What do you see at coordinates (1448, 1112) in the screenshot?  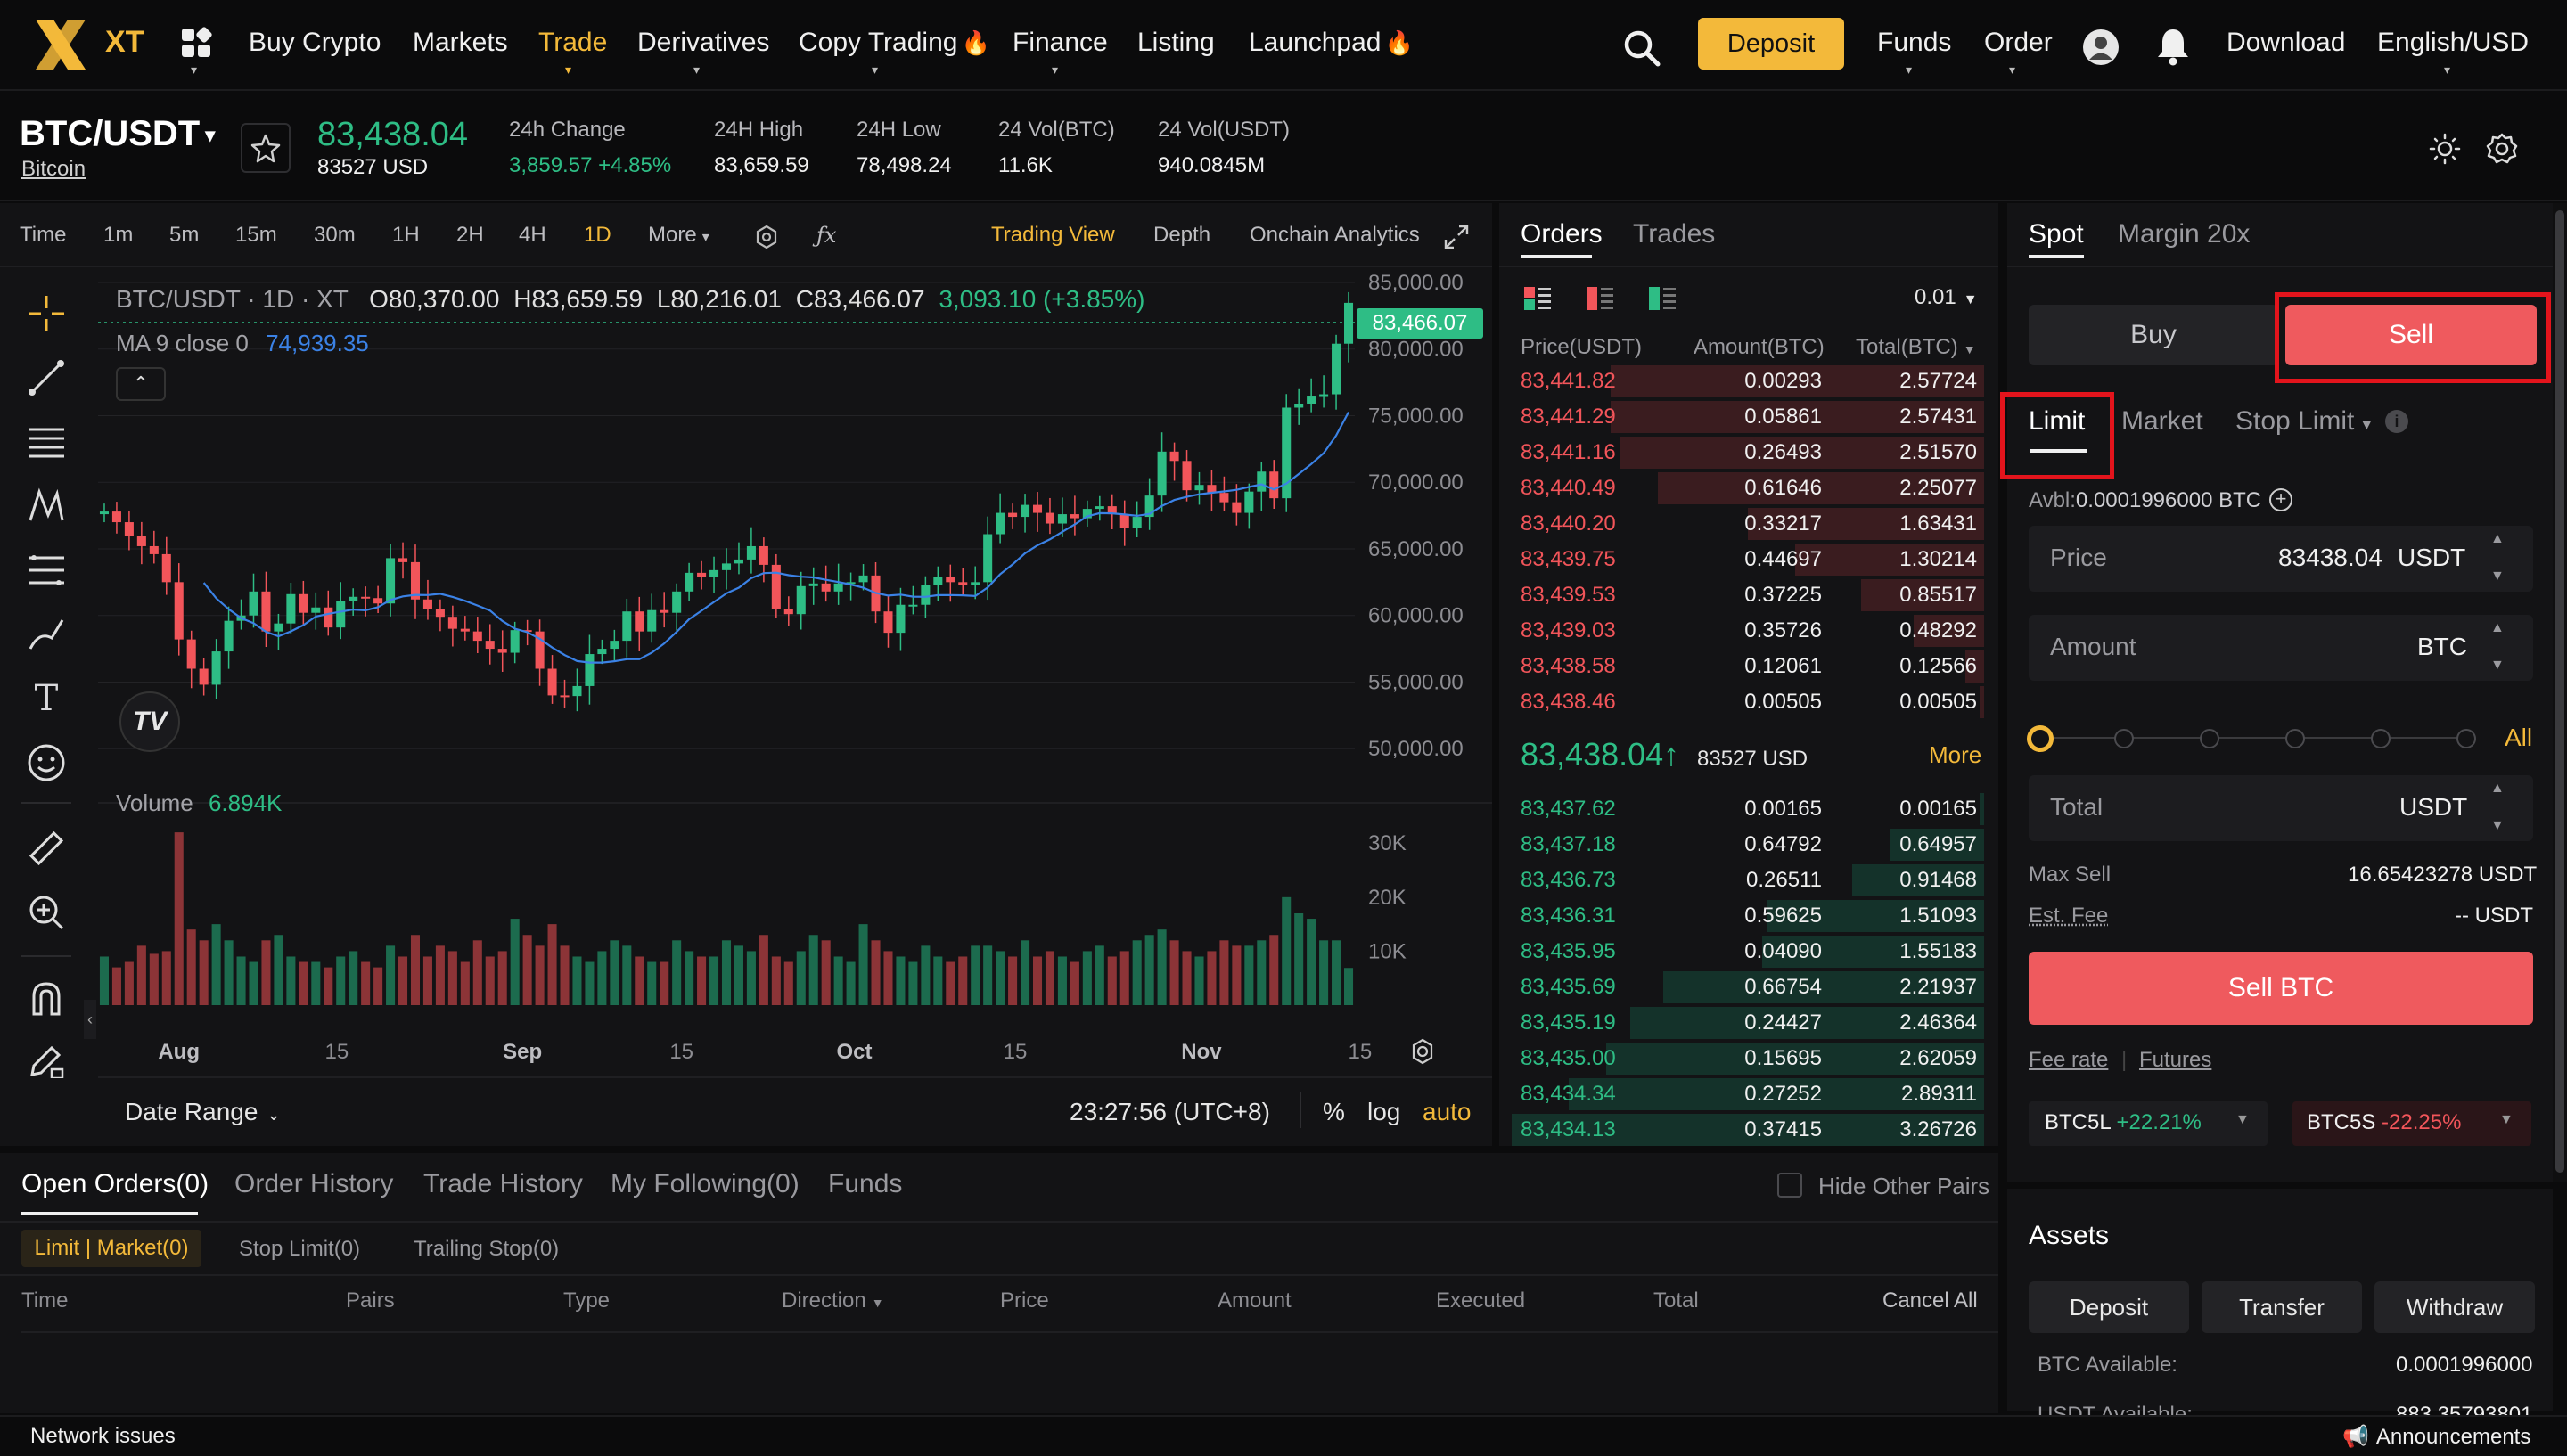 I see `auto-scale-toggle: auto` at bounding box center [1448, 1112].